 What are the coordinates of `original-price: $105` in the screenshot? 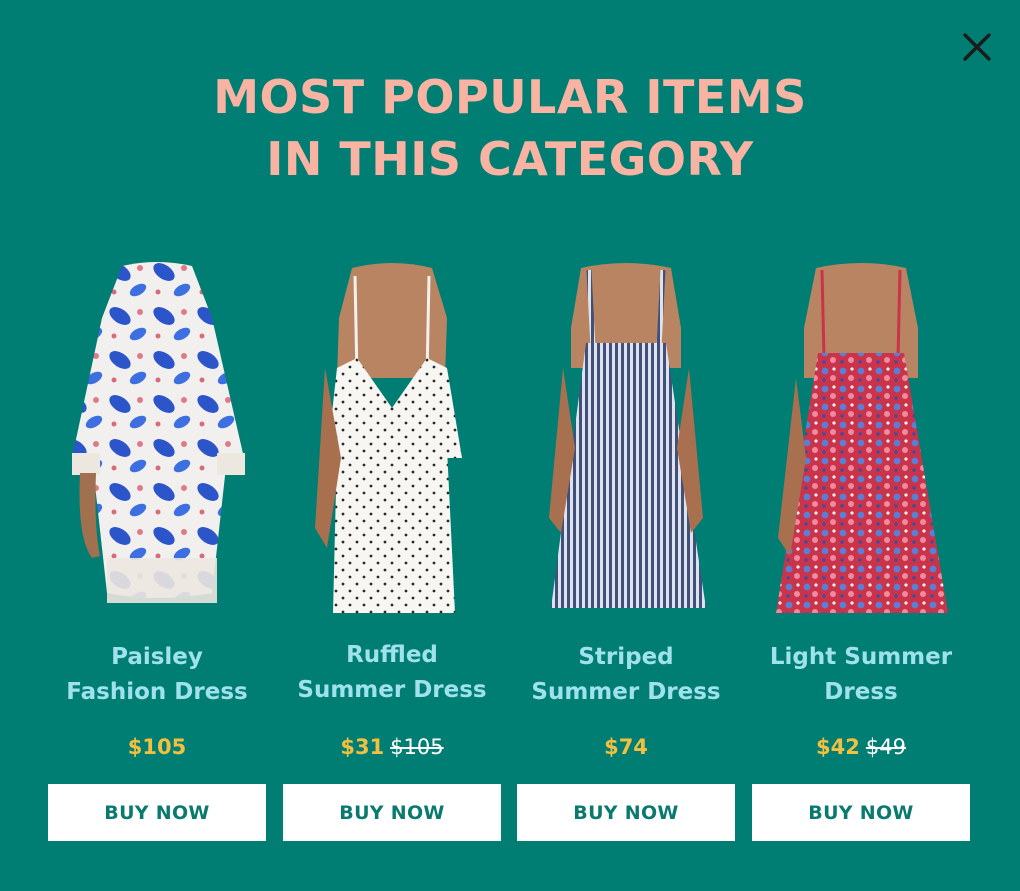 It's located at (417, 747).